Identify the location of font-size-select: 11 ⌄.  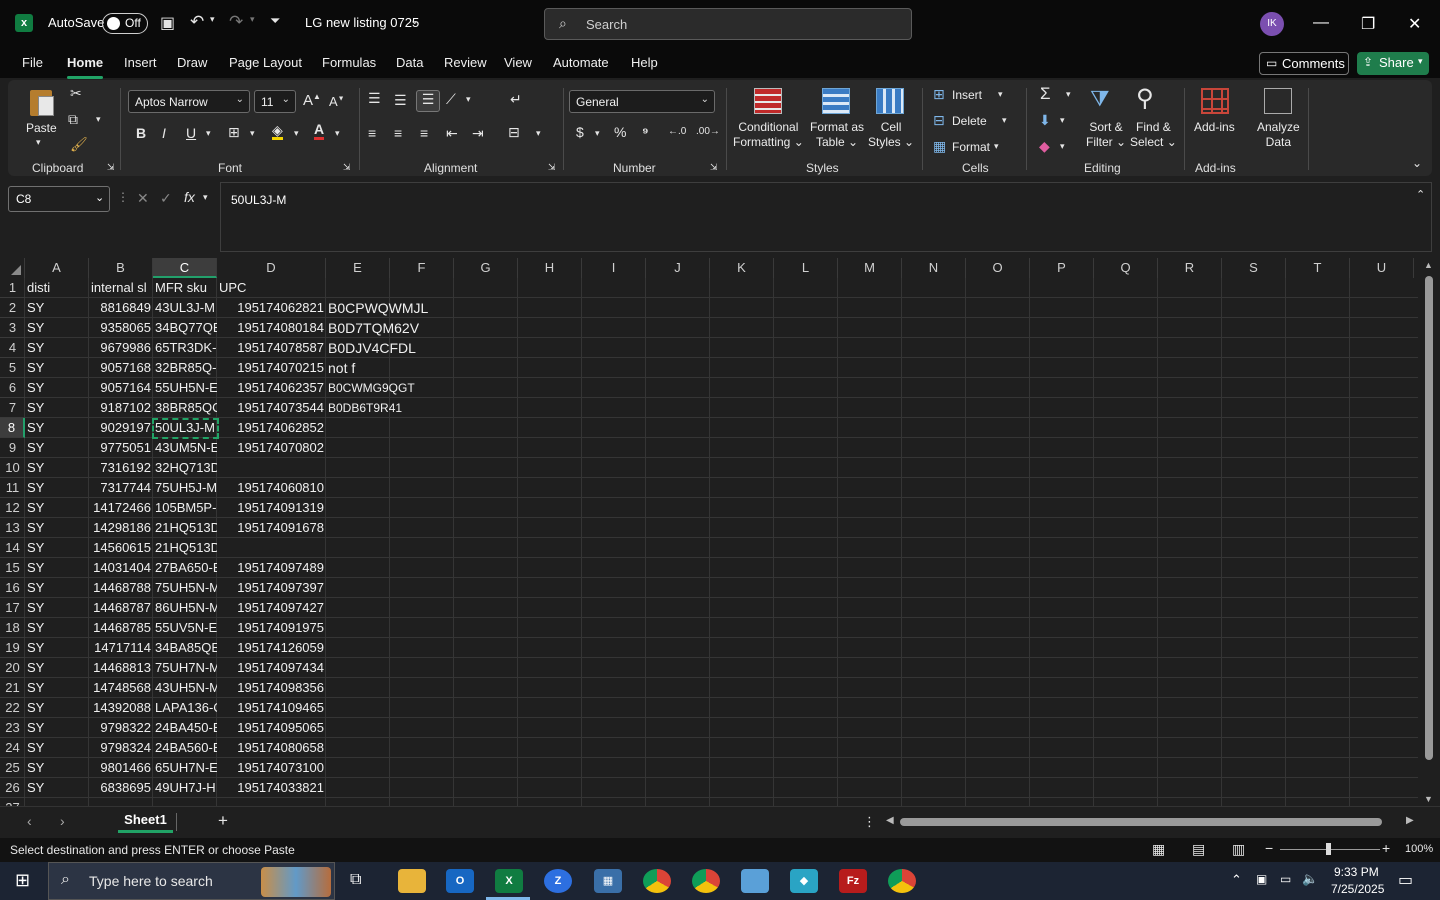
(275, 101).